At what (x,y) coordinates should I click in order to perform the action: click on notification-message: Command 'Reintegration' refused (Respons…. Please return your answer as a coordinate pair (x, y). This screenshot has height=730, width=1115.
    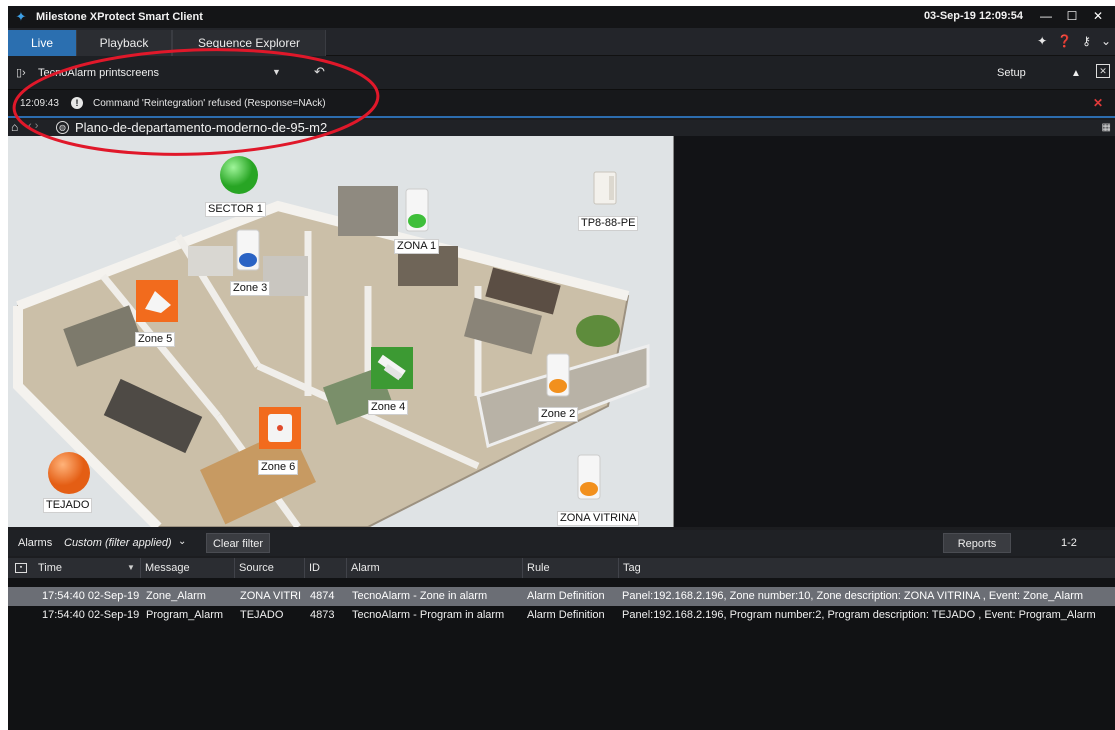
    Looking at the image, I should click on (209, 103).